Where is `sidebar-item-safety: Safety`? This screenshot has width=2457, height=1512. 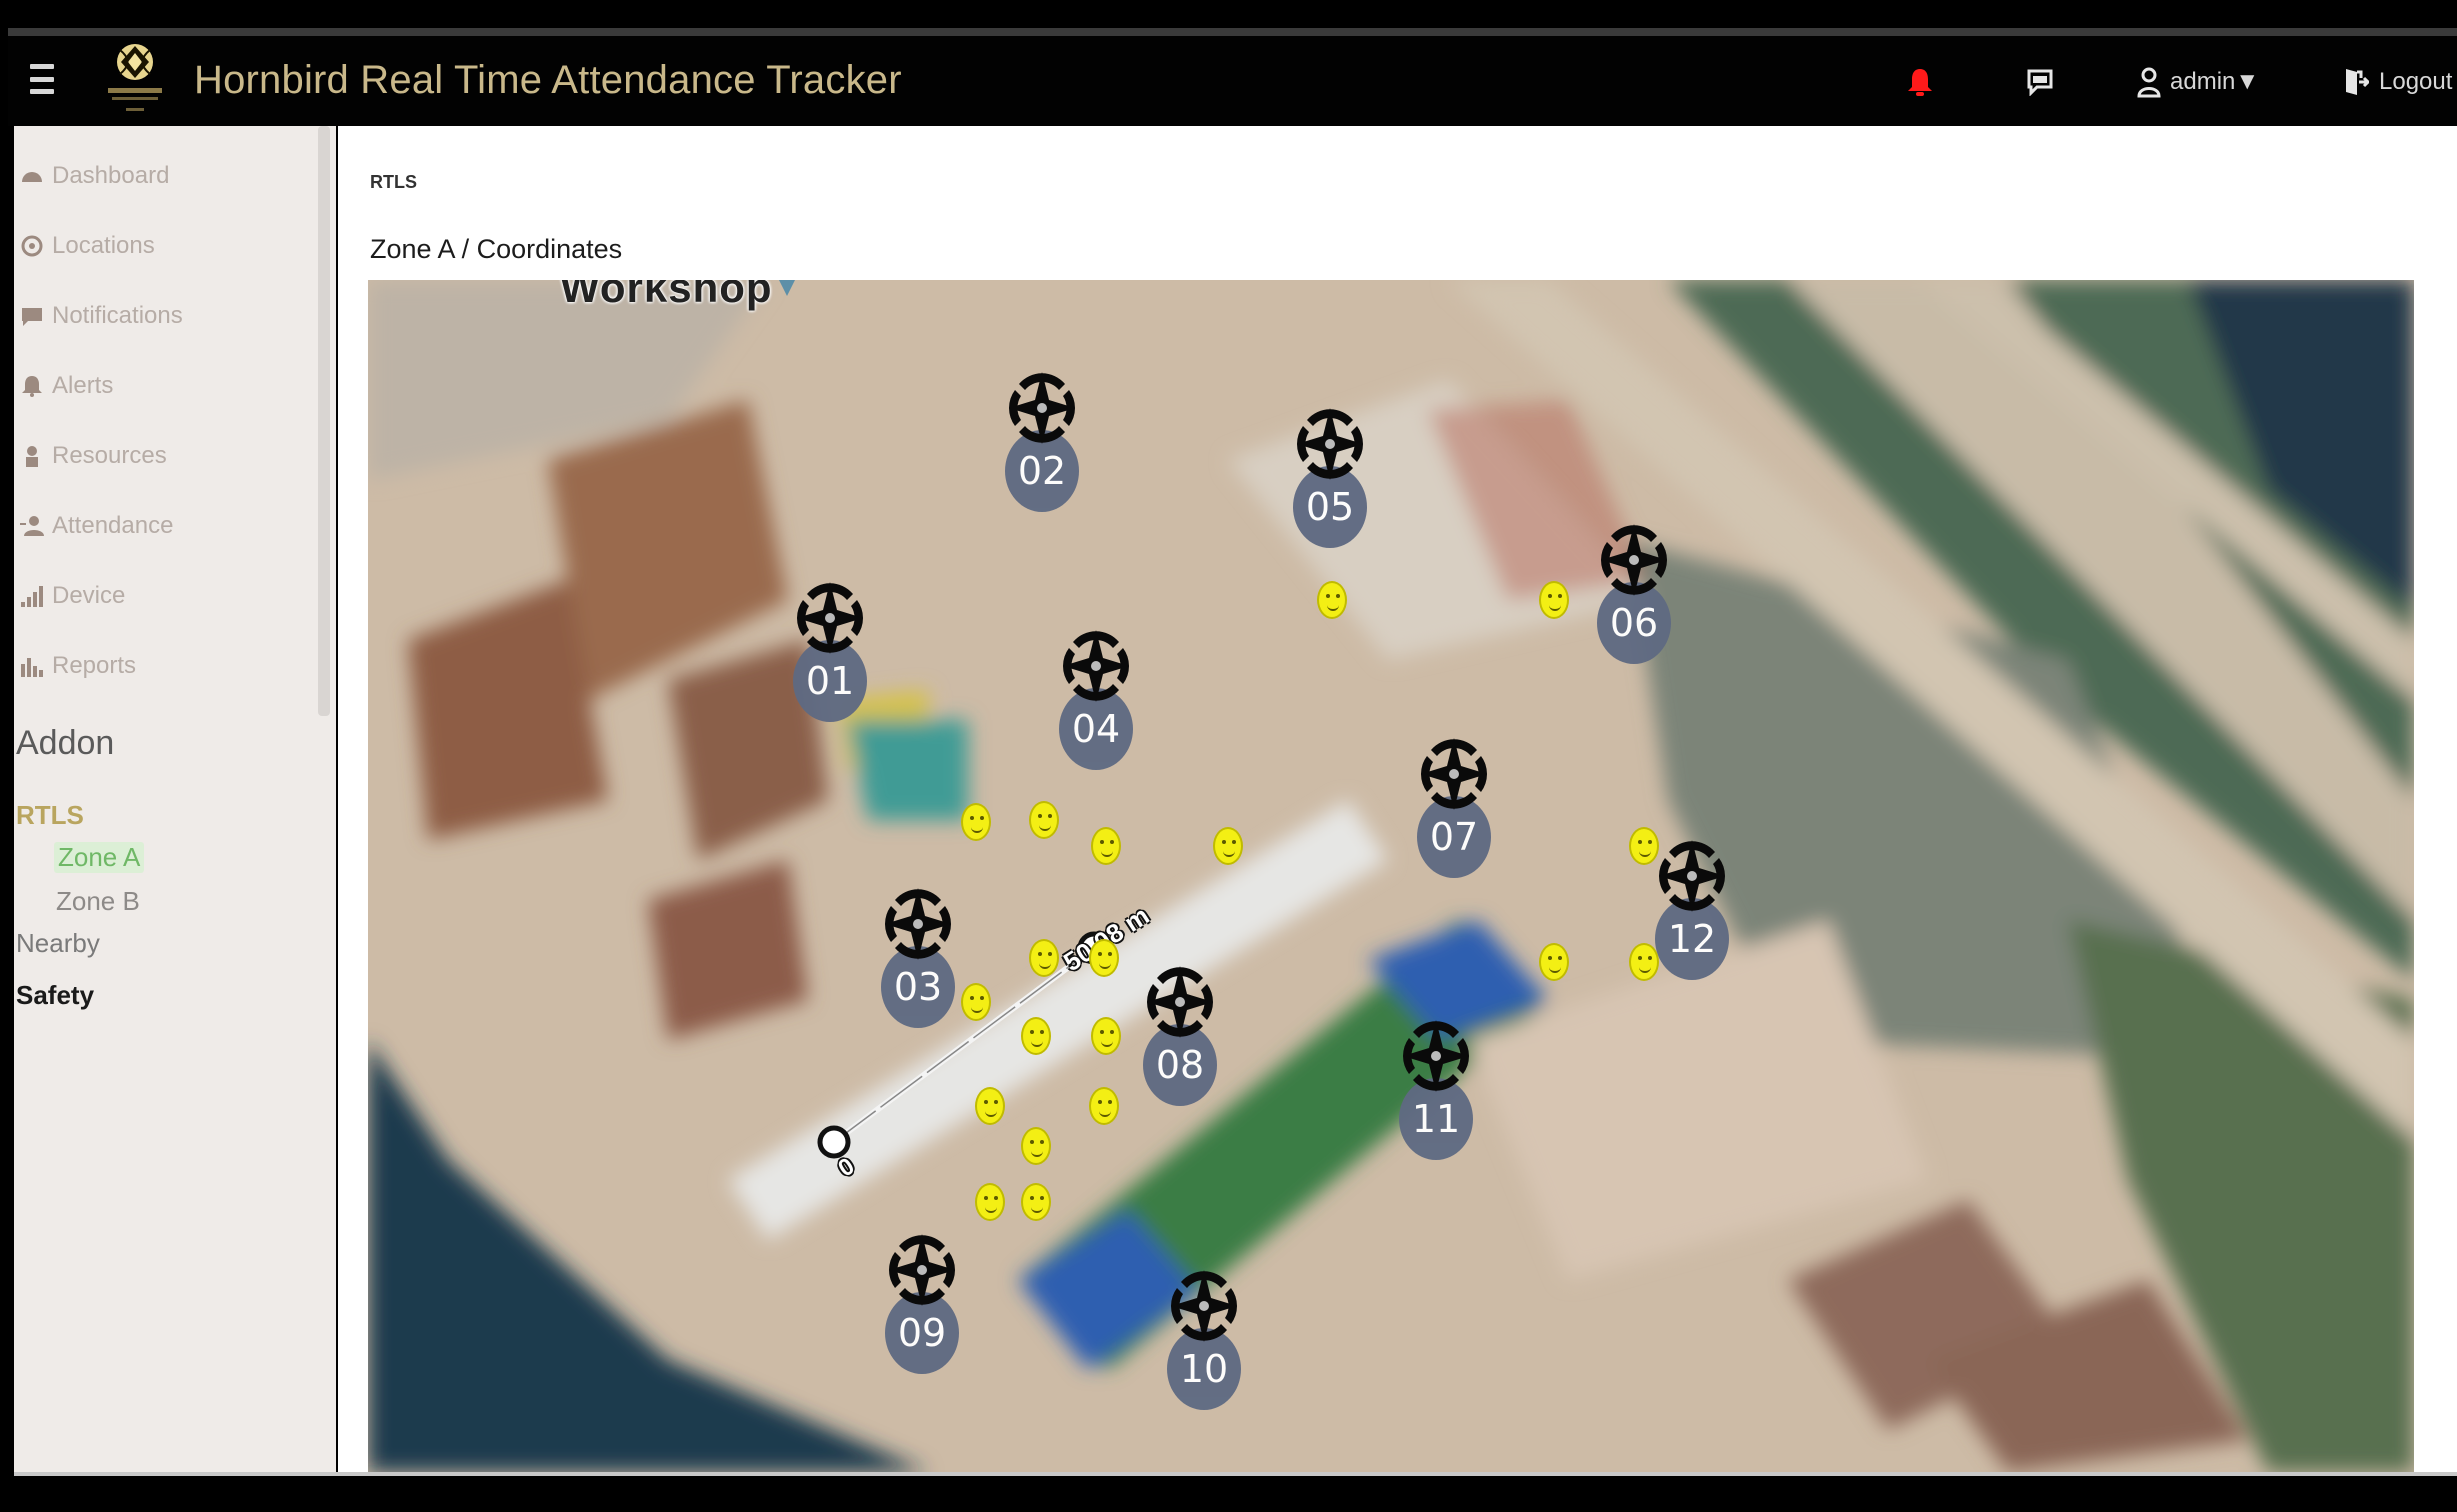 sidebar-item-safety: Safety is located at coordinates (55, 995).